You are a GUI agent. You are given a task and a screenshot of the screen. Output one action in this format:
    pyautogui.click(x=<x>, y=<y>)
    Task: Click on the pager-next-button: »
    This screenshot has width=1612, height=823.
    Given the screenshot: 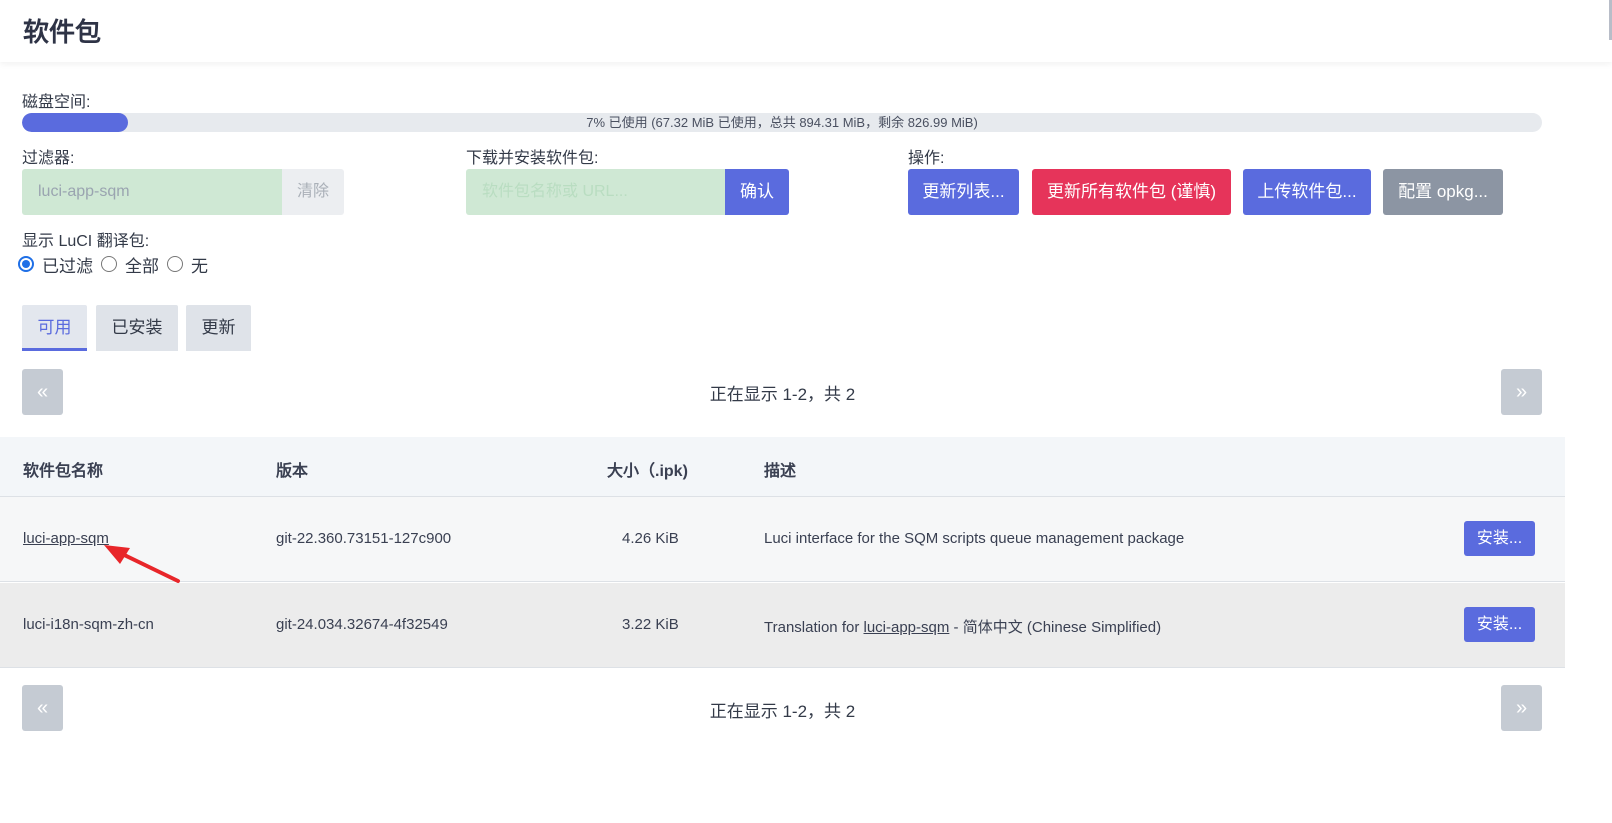 What is the action you would take?
    pyautogui.click(x=1521, y=392)
    